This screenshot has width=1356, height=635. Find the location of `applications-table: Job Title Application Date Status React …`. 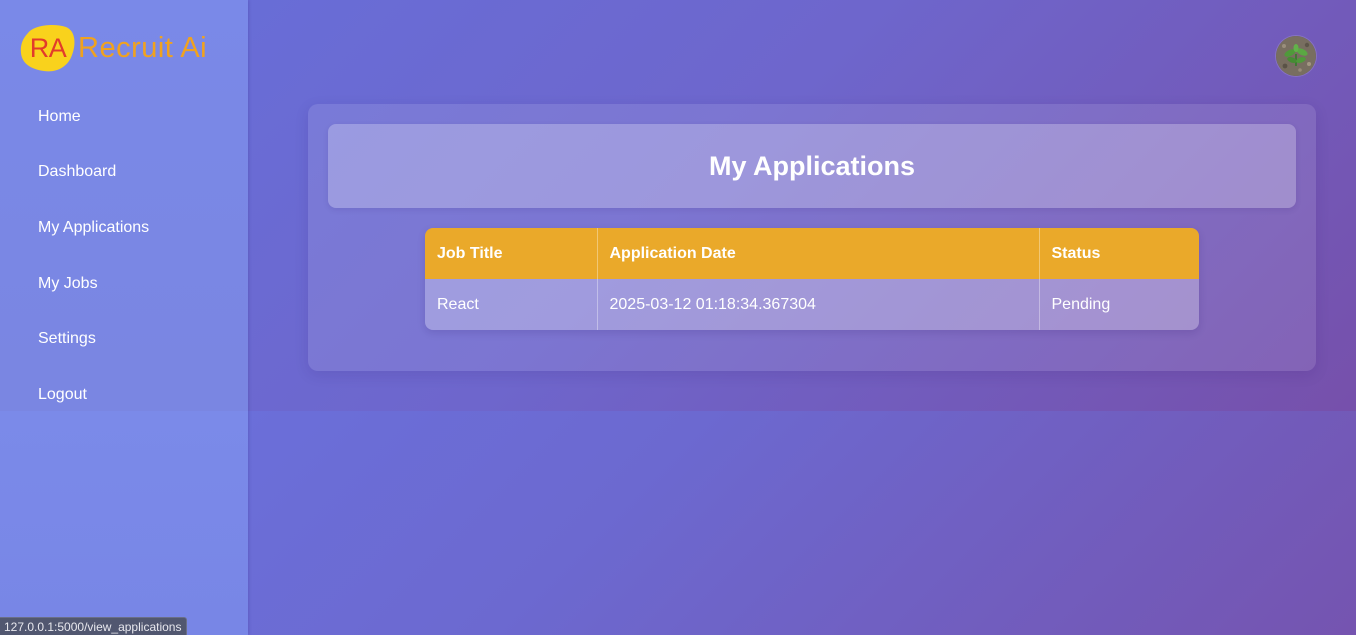

applications-table: Job Title Application Date Status React … is located at coordinates (812, 279).